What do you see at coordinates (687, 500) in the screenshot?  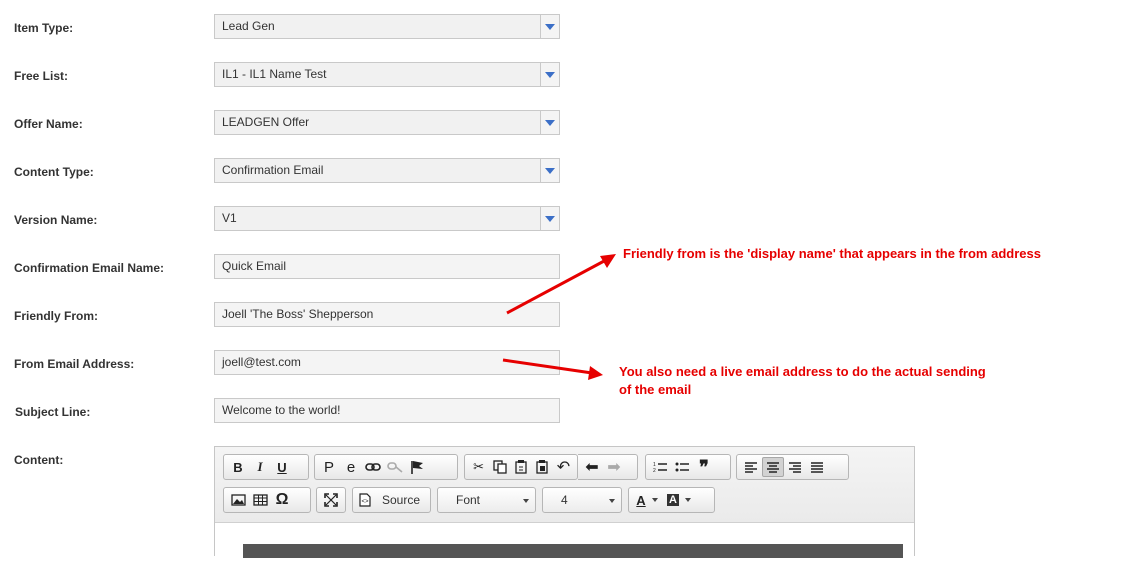 I see `bg-color-caret-icon` at bounding box center [687, 500].